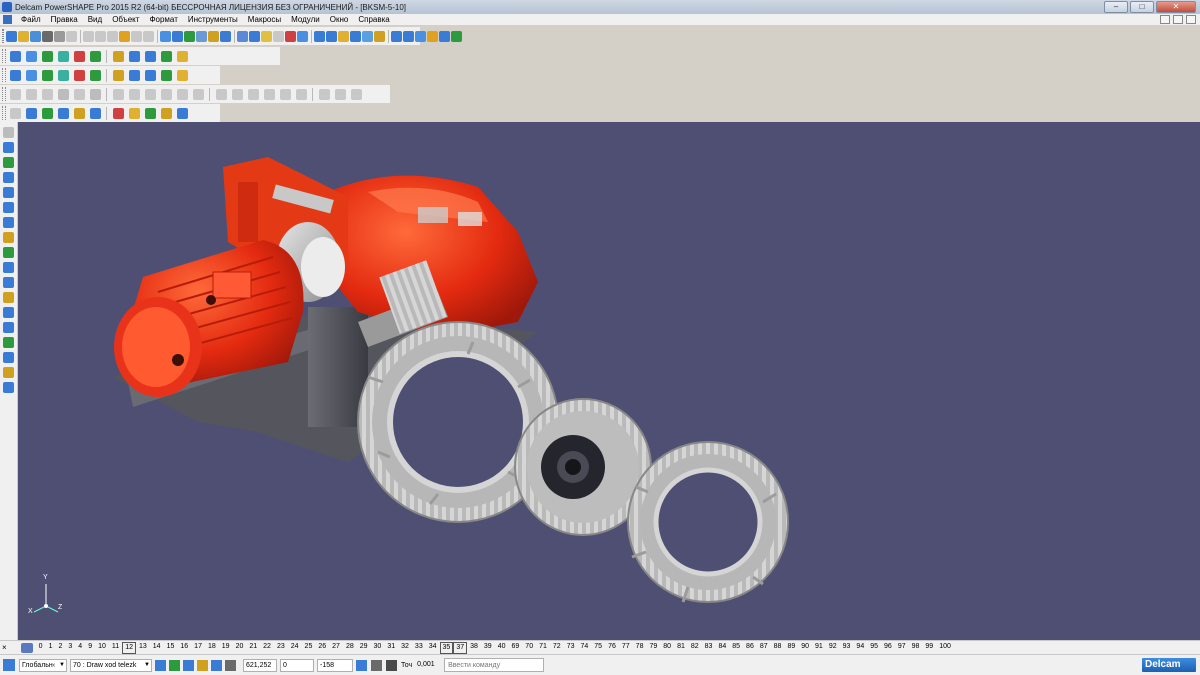 The image size is (1200, 675). What do you see at coordinates (267, 648) in the screenshot?
I see `level-item: 22` at bounding box center [267, 648].